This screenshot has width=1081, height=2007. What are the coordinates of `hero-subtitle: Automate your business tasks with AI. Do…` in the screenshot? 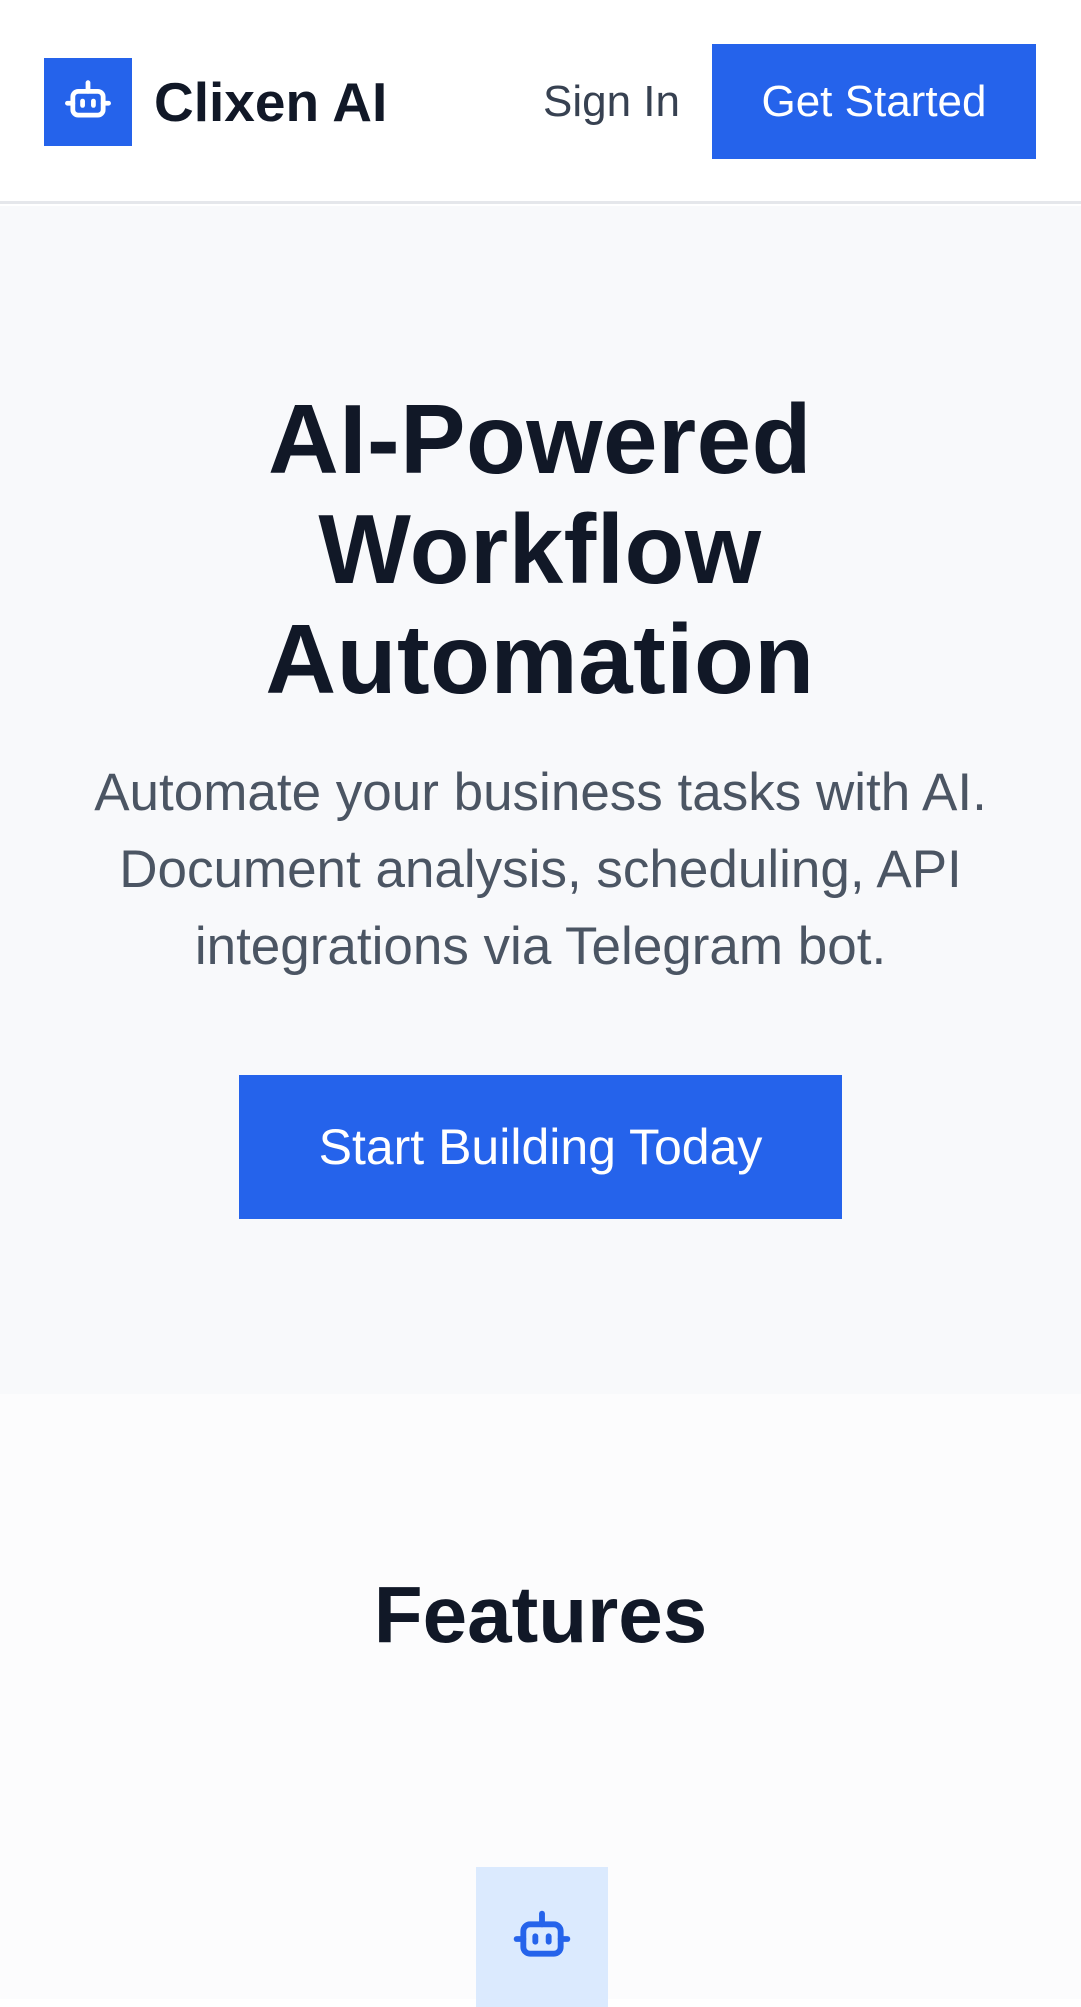 It's located at (540, 869).